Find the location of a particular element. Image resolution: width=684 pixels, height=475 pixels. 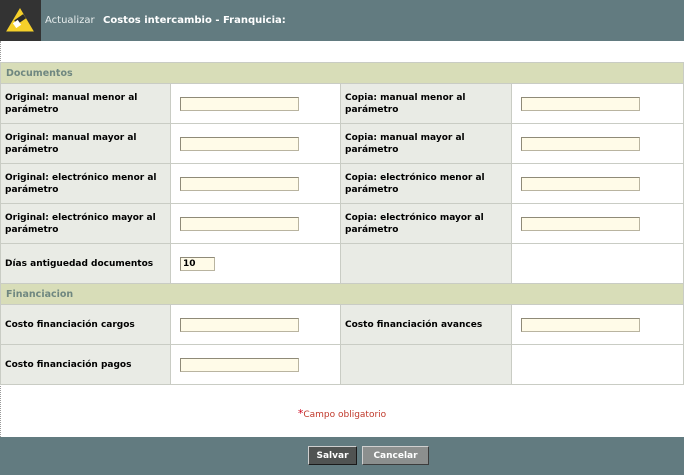

edit-icon-box is located at coordinates (20, 20).